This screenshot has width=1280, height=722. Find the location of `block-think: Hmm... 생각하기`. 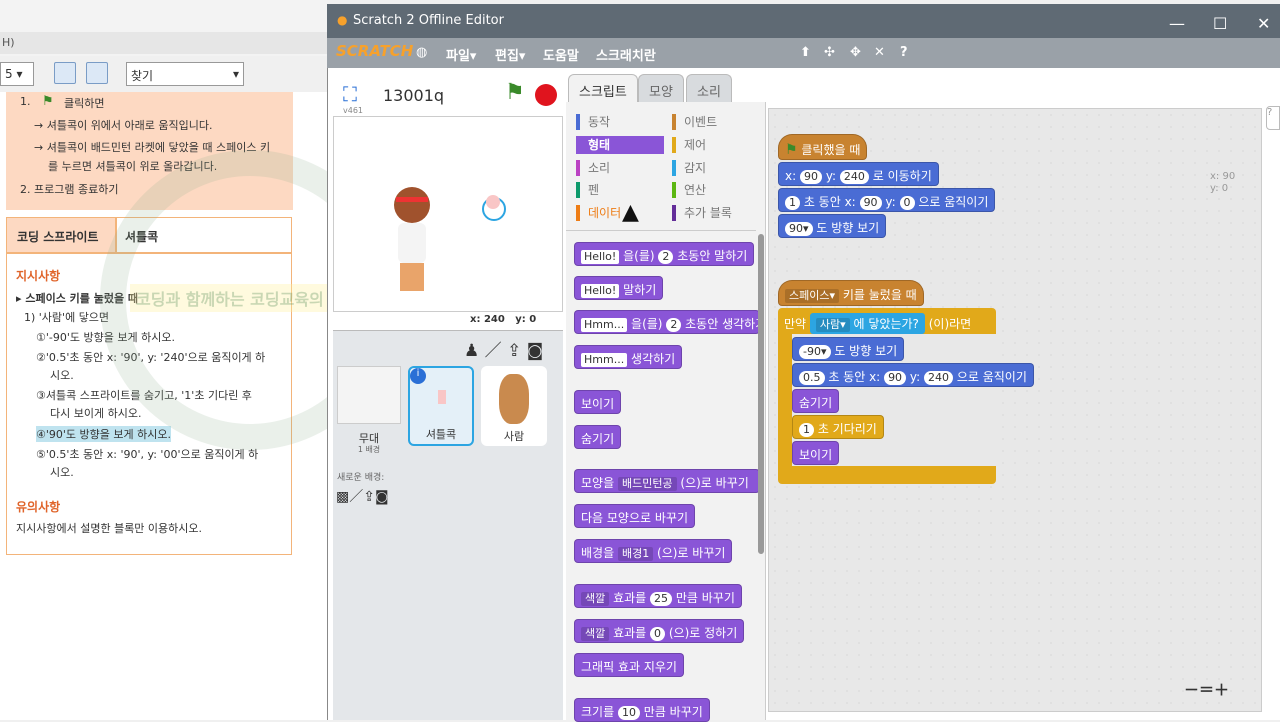

block-think: Hmm... 생각하기 is located at coordinates (628, 357).